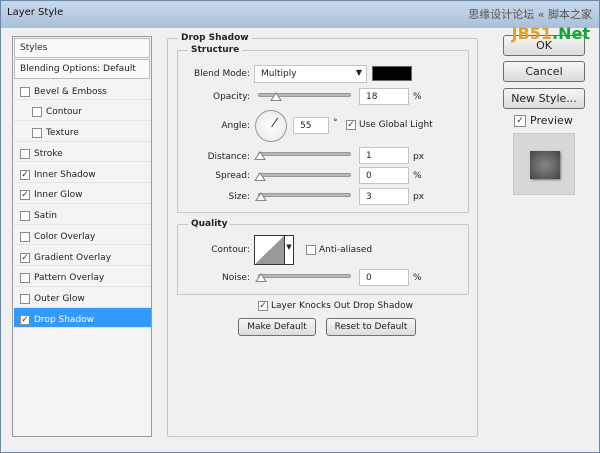  What do you see at coordinates (342, 306) in the screenshot?
I see `knockout-label: Layer Knocks Out Drop Shadow` at bounding box center [342, 306].